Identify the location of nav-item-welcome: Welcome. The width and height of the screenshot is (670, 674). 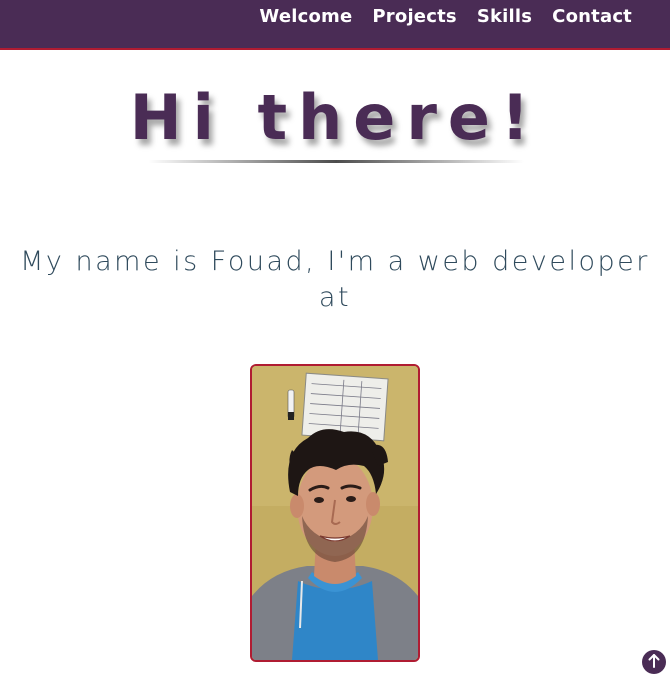
(305, 16).